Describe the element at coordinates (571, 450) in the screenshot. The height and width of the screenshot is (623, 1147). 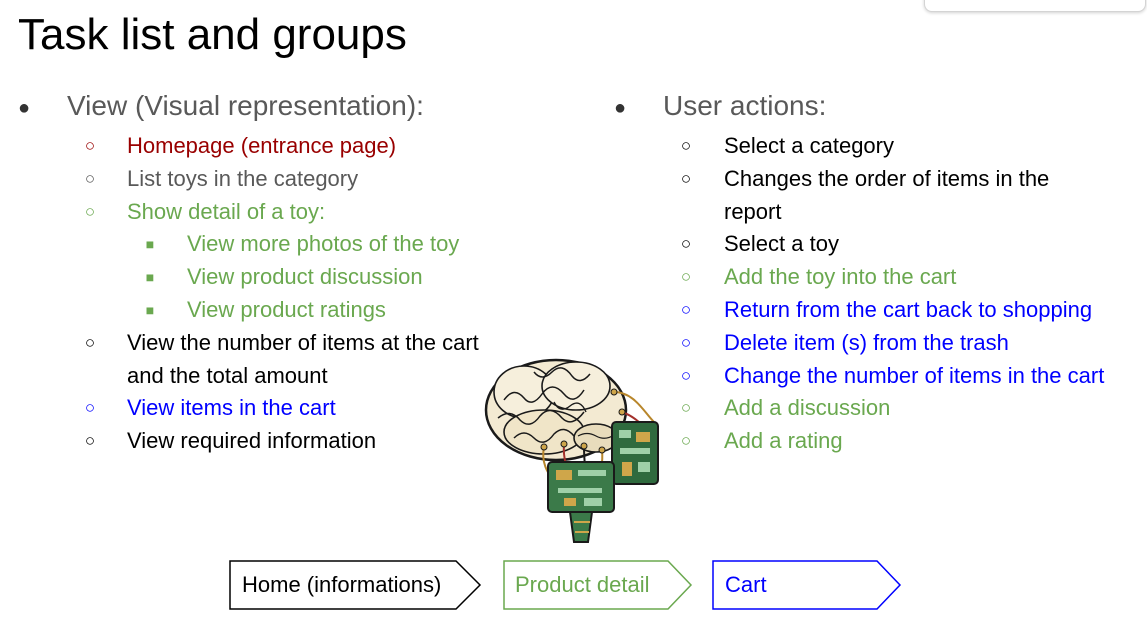
I see `cyber-brain-illustration` at that location.